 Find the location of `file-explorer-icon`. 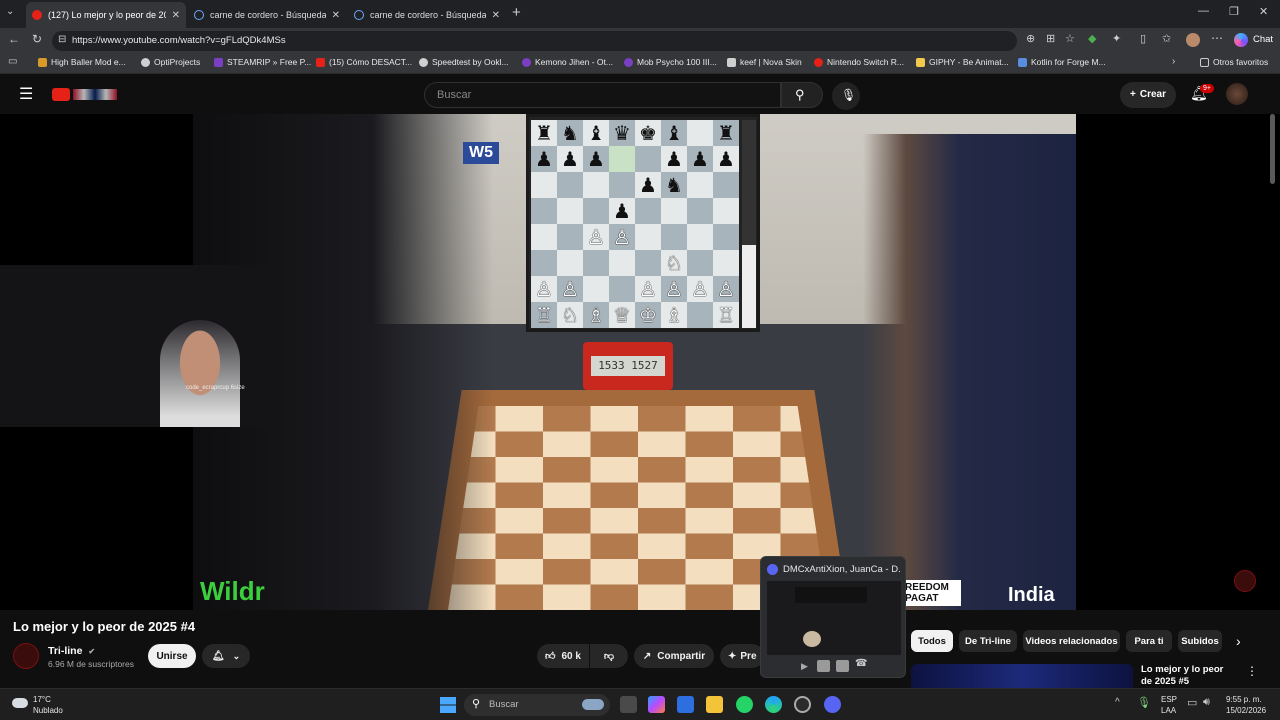

file-explorer-icon is located at coordinates (714, 704).